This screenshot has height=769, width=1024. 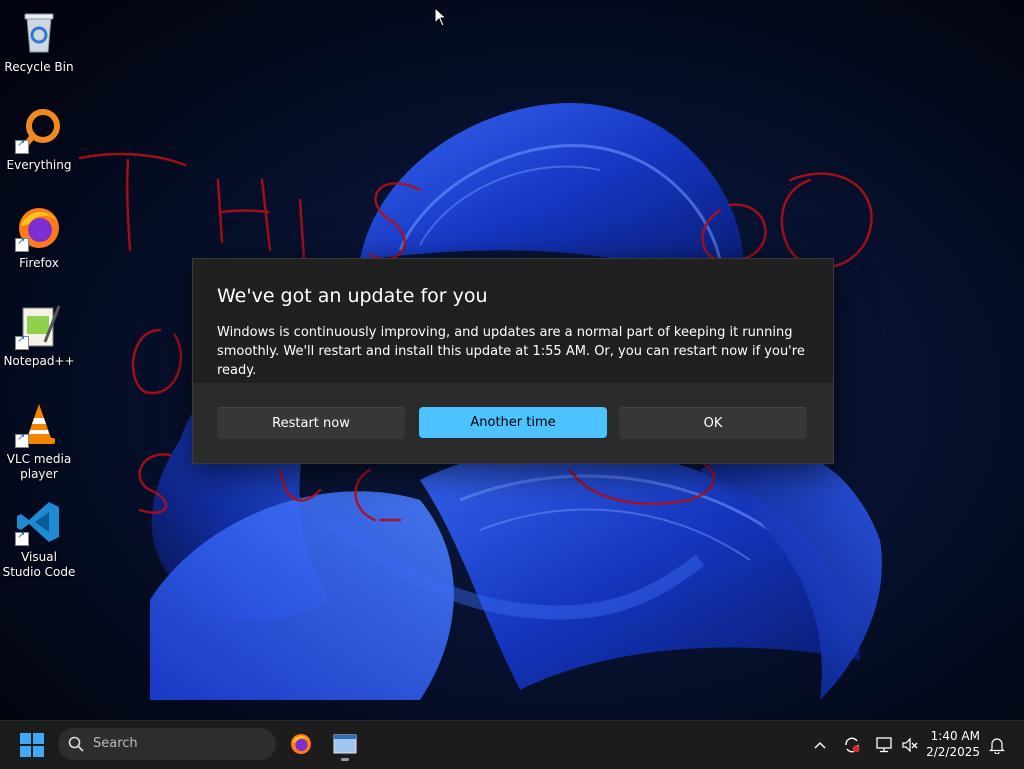 I want to click on recycle-bin-icon, so click(x=39, y=32).